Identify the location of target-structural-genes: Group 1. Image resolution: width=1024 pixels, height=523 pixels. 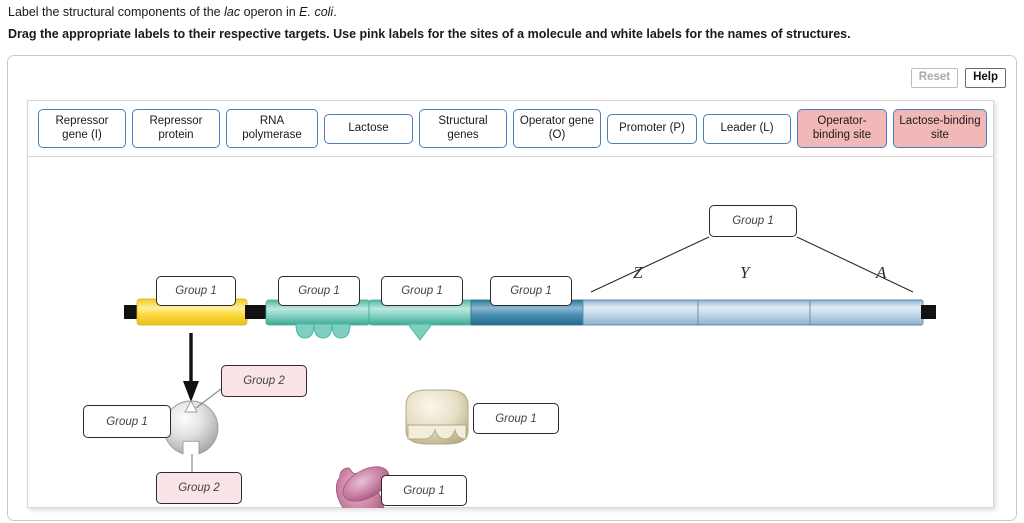
(753, 221).